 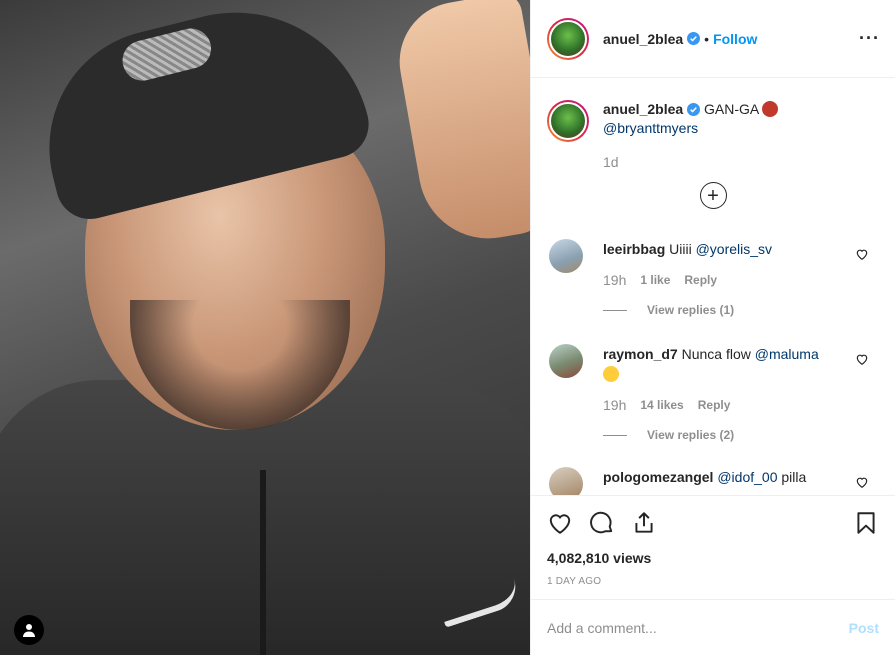 What do you see at coordinates (747, 477) in the screenshot?
I see `comment-mention: @idof_00` at bounding box center [747, 477].